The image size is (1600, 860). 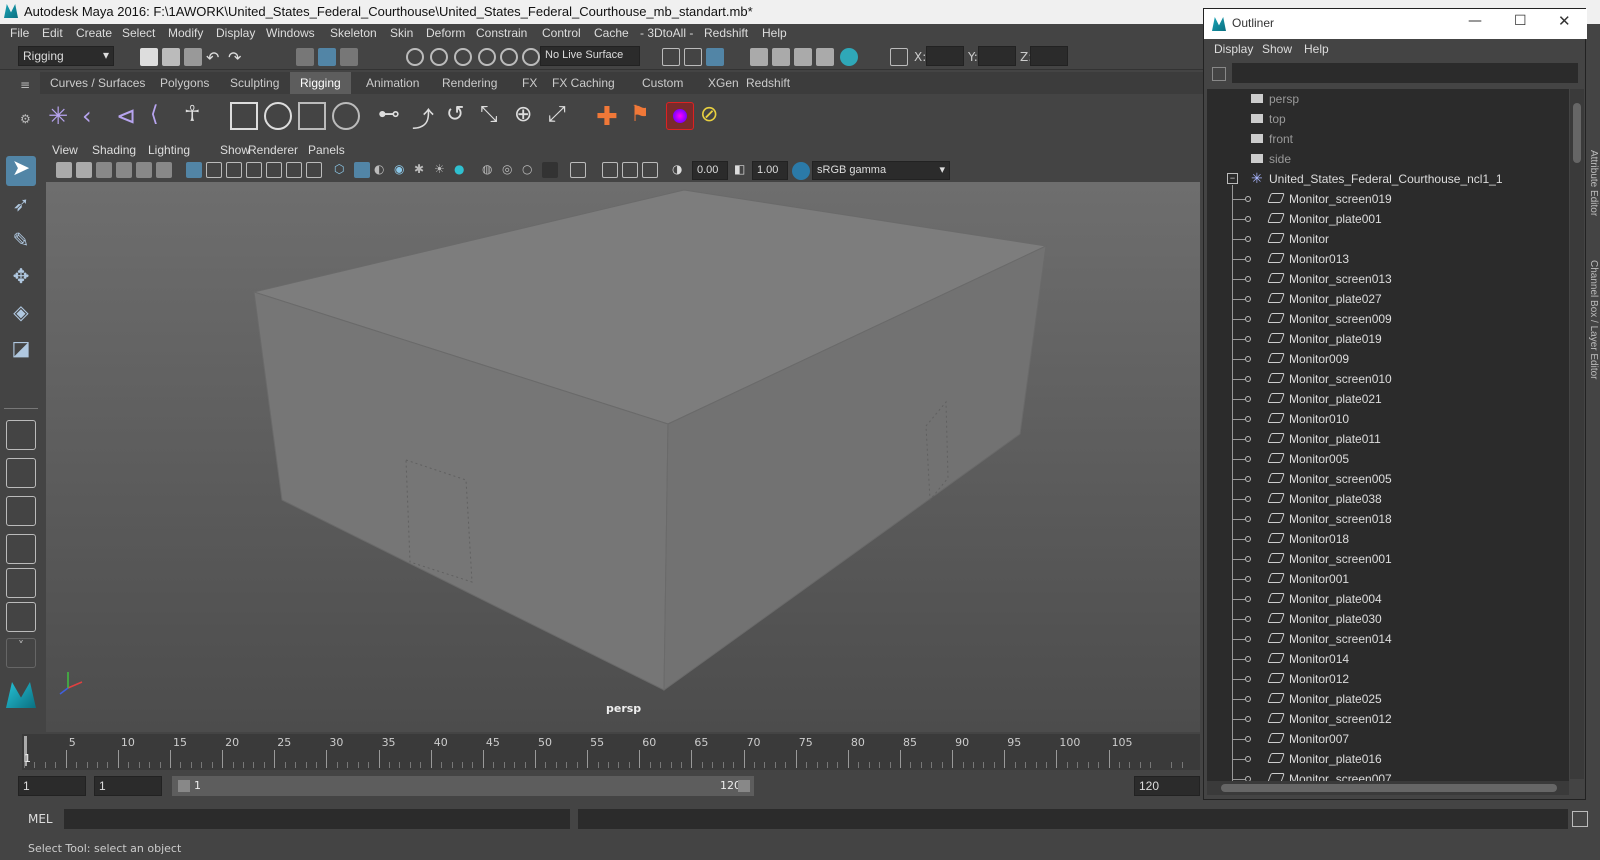 What do you see at coordinates (710, 170) in the screenshot?
I see `exposure-field: 0.00` at bounding box center [710, 170].